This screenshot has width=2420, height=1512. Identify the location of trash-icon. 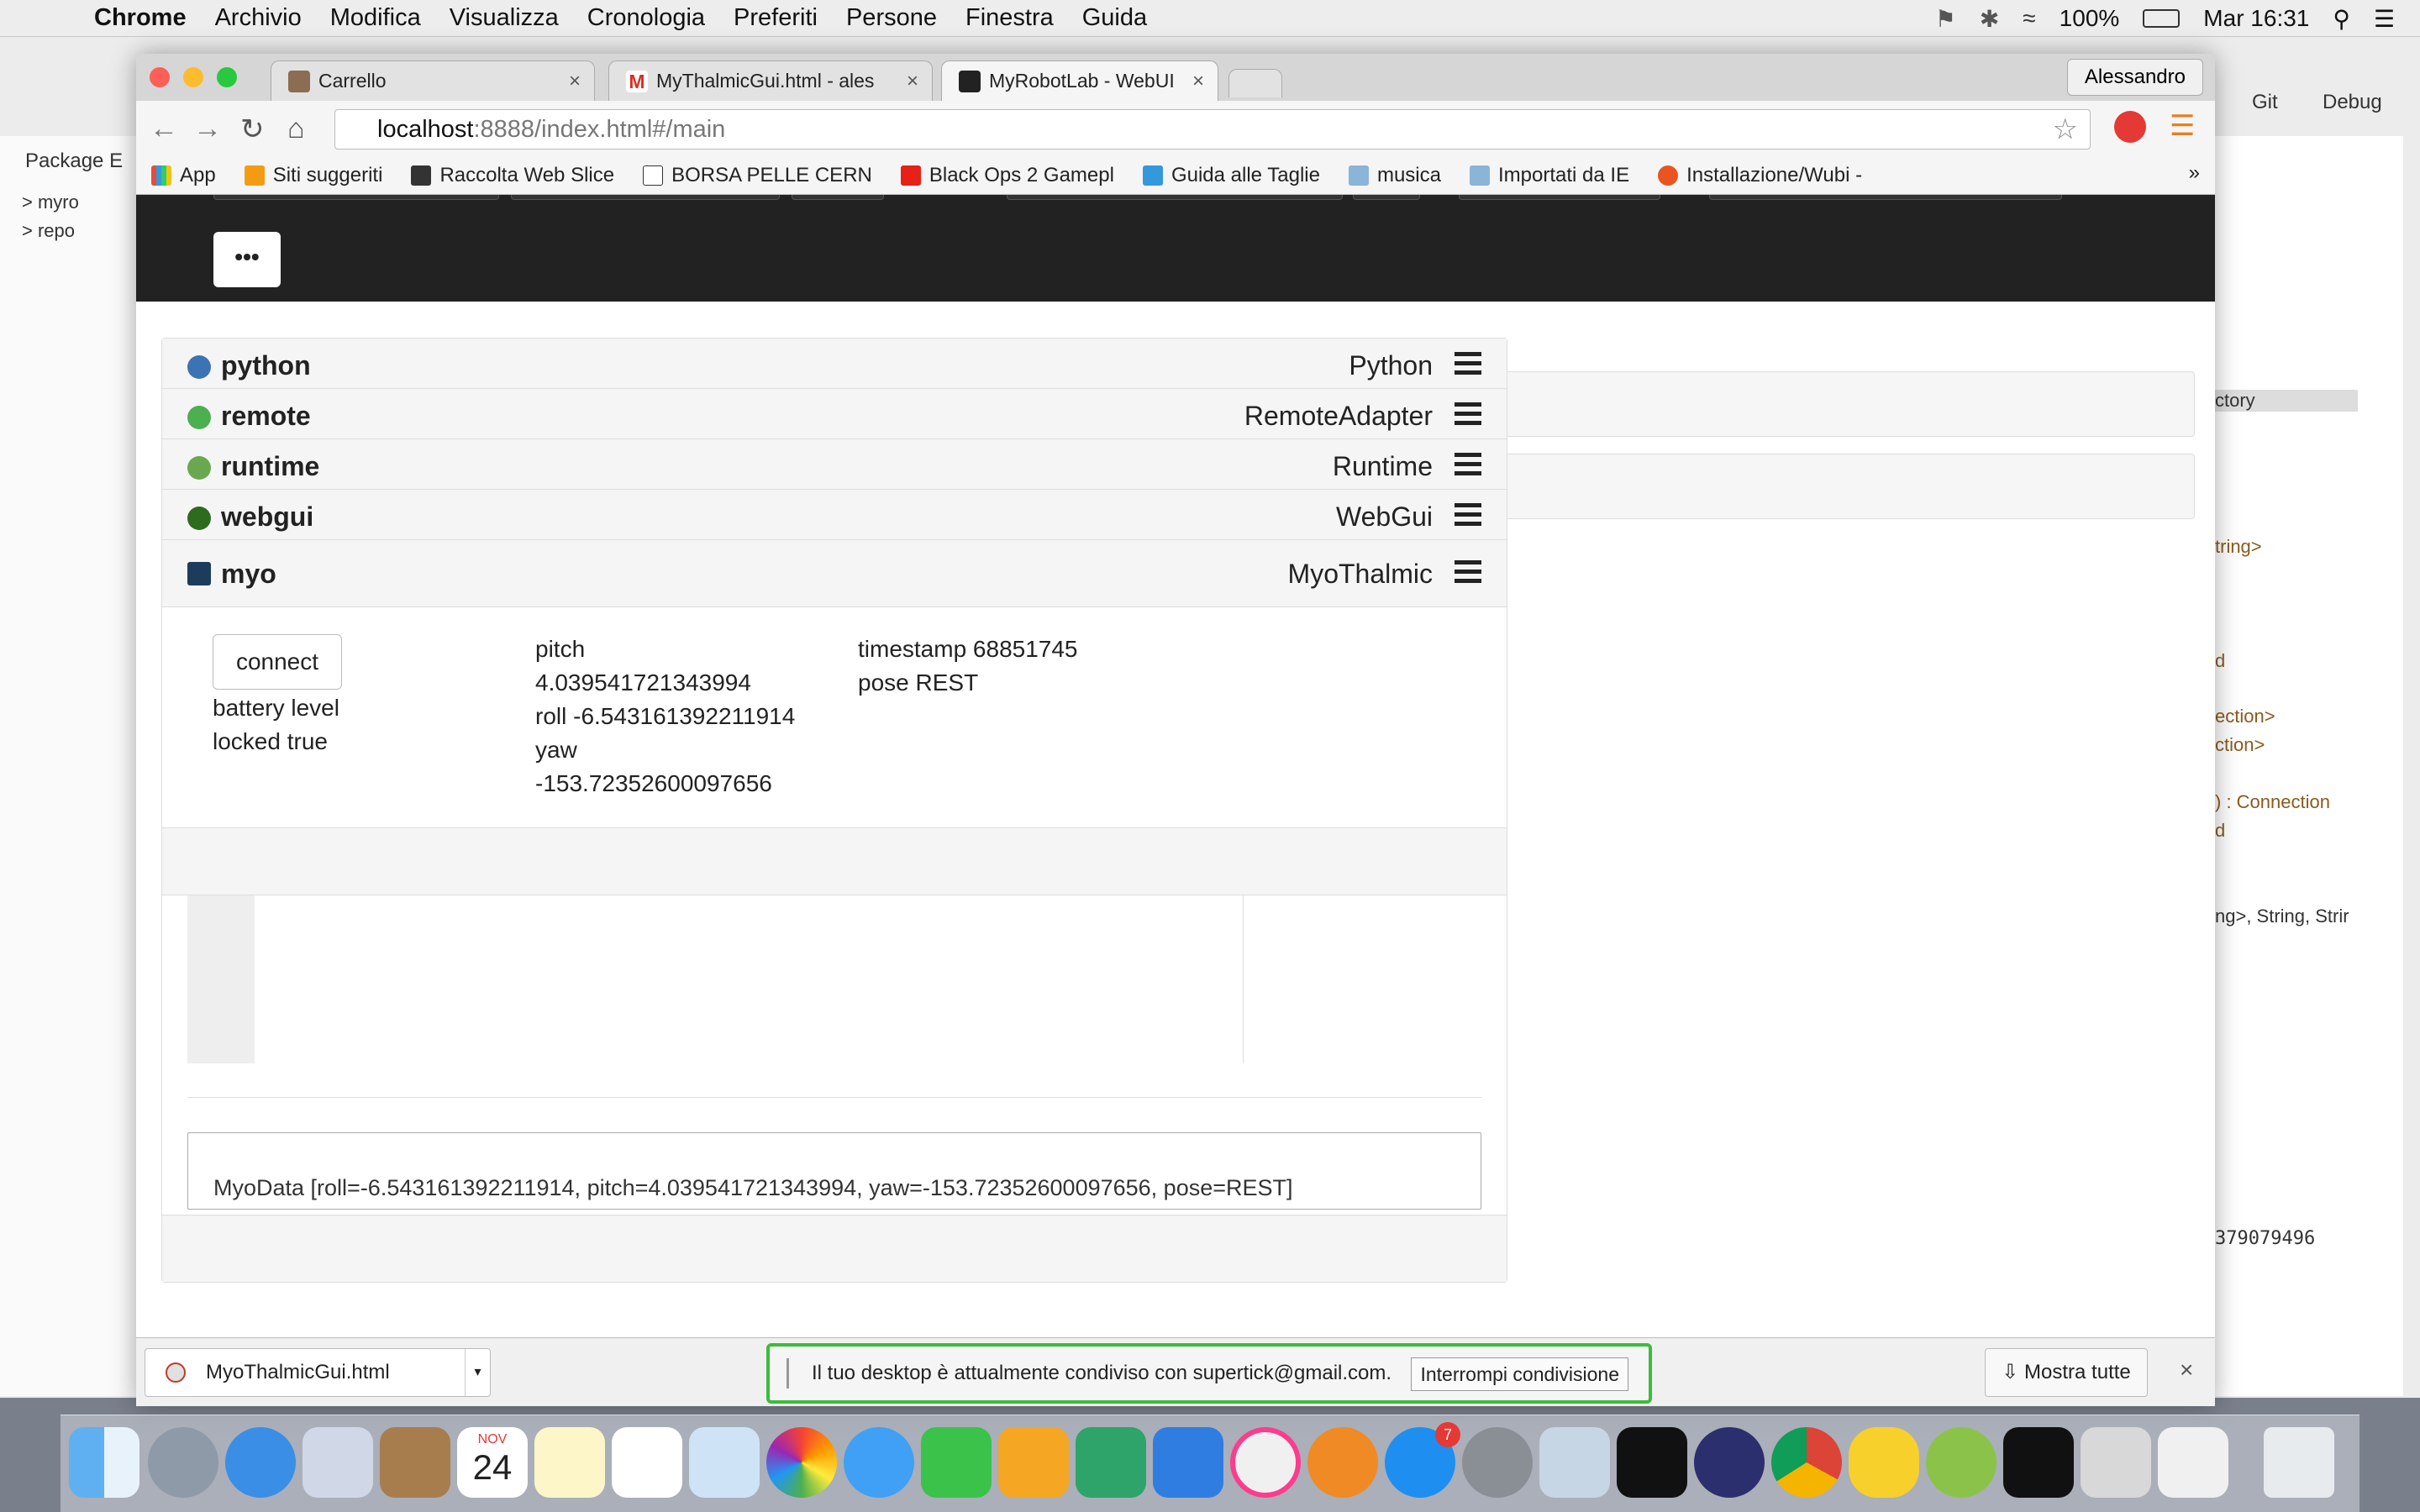
(2299, 1462).